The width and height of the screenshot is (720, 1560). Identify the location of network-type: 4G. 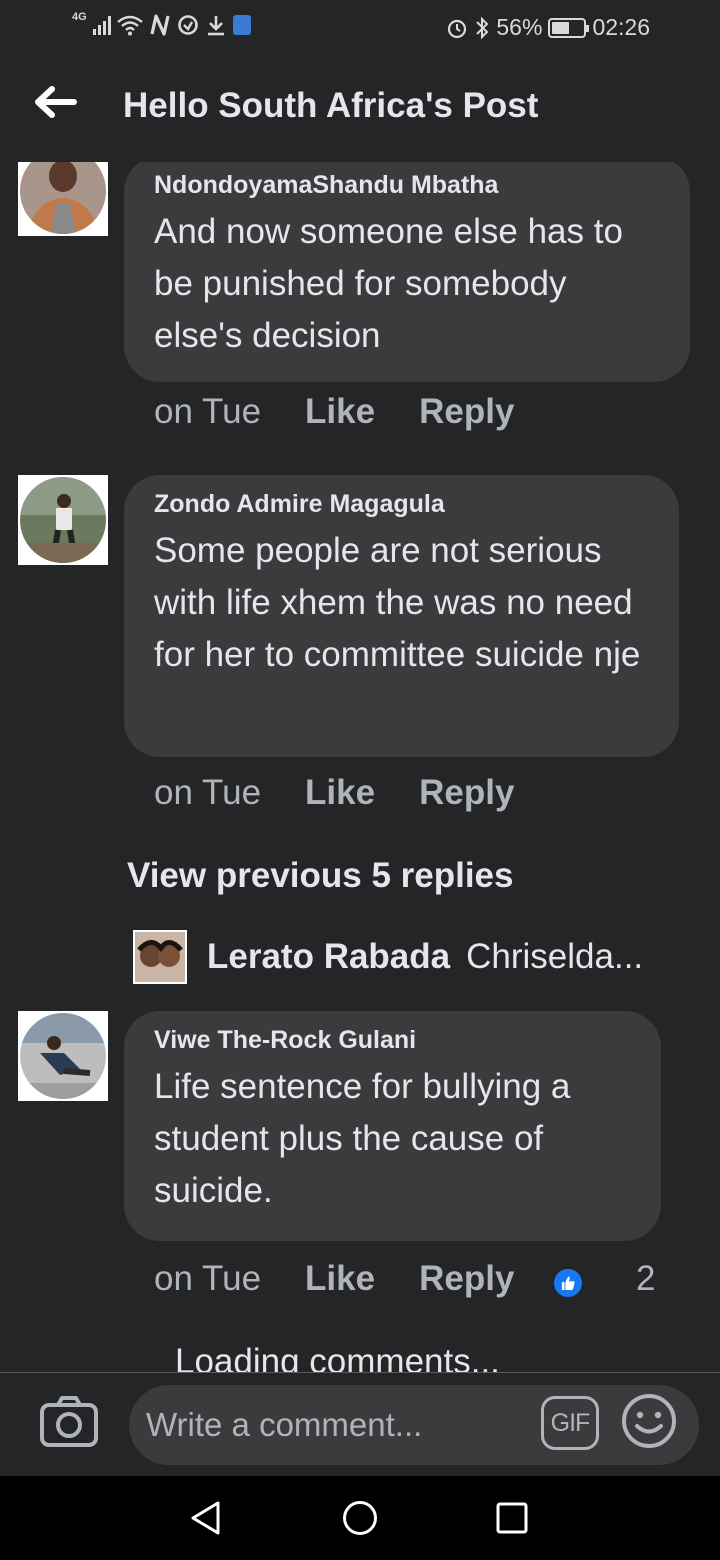
(79, 17).